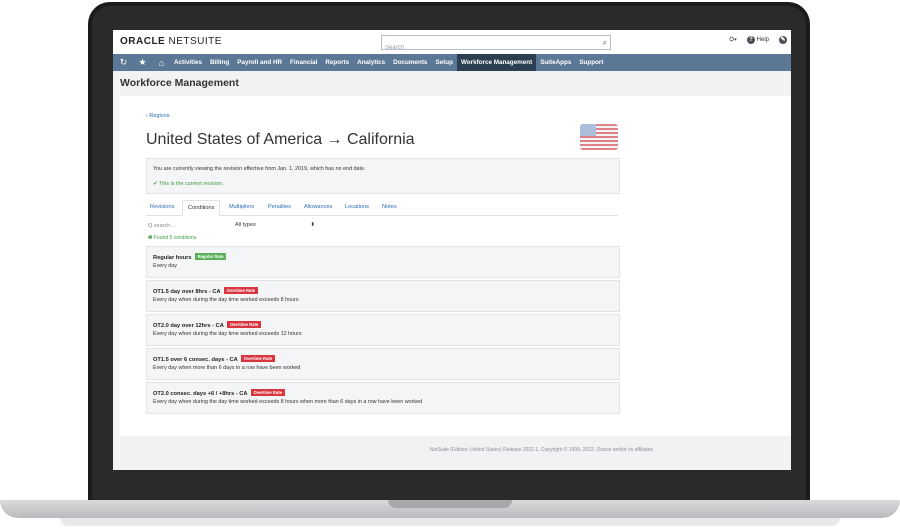 This screenshot has width=900, height=529. I want to click on tab-penalties: Penalties, so click(279, 207).